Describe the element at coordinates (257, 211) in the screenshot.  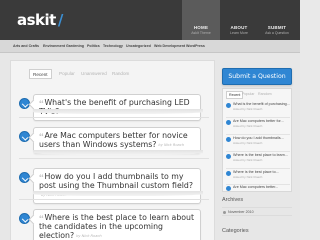
I see `archive-link: November 2010` at that location.